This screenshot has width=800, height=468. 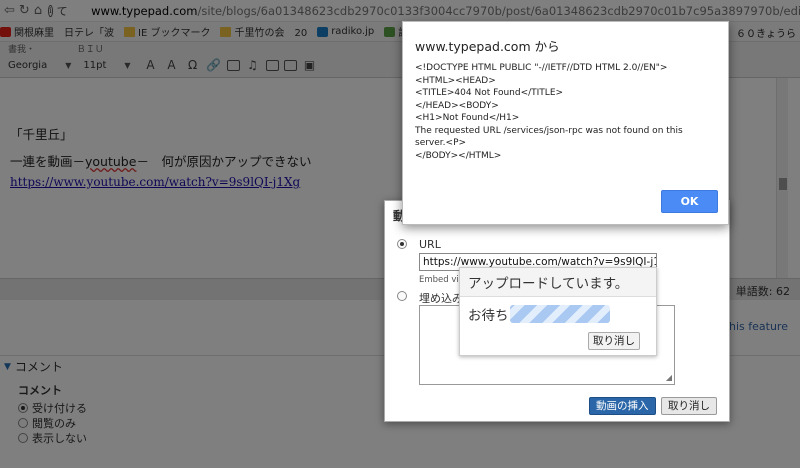 I want to click on progress-bar, so click(x=560, y=314).